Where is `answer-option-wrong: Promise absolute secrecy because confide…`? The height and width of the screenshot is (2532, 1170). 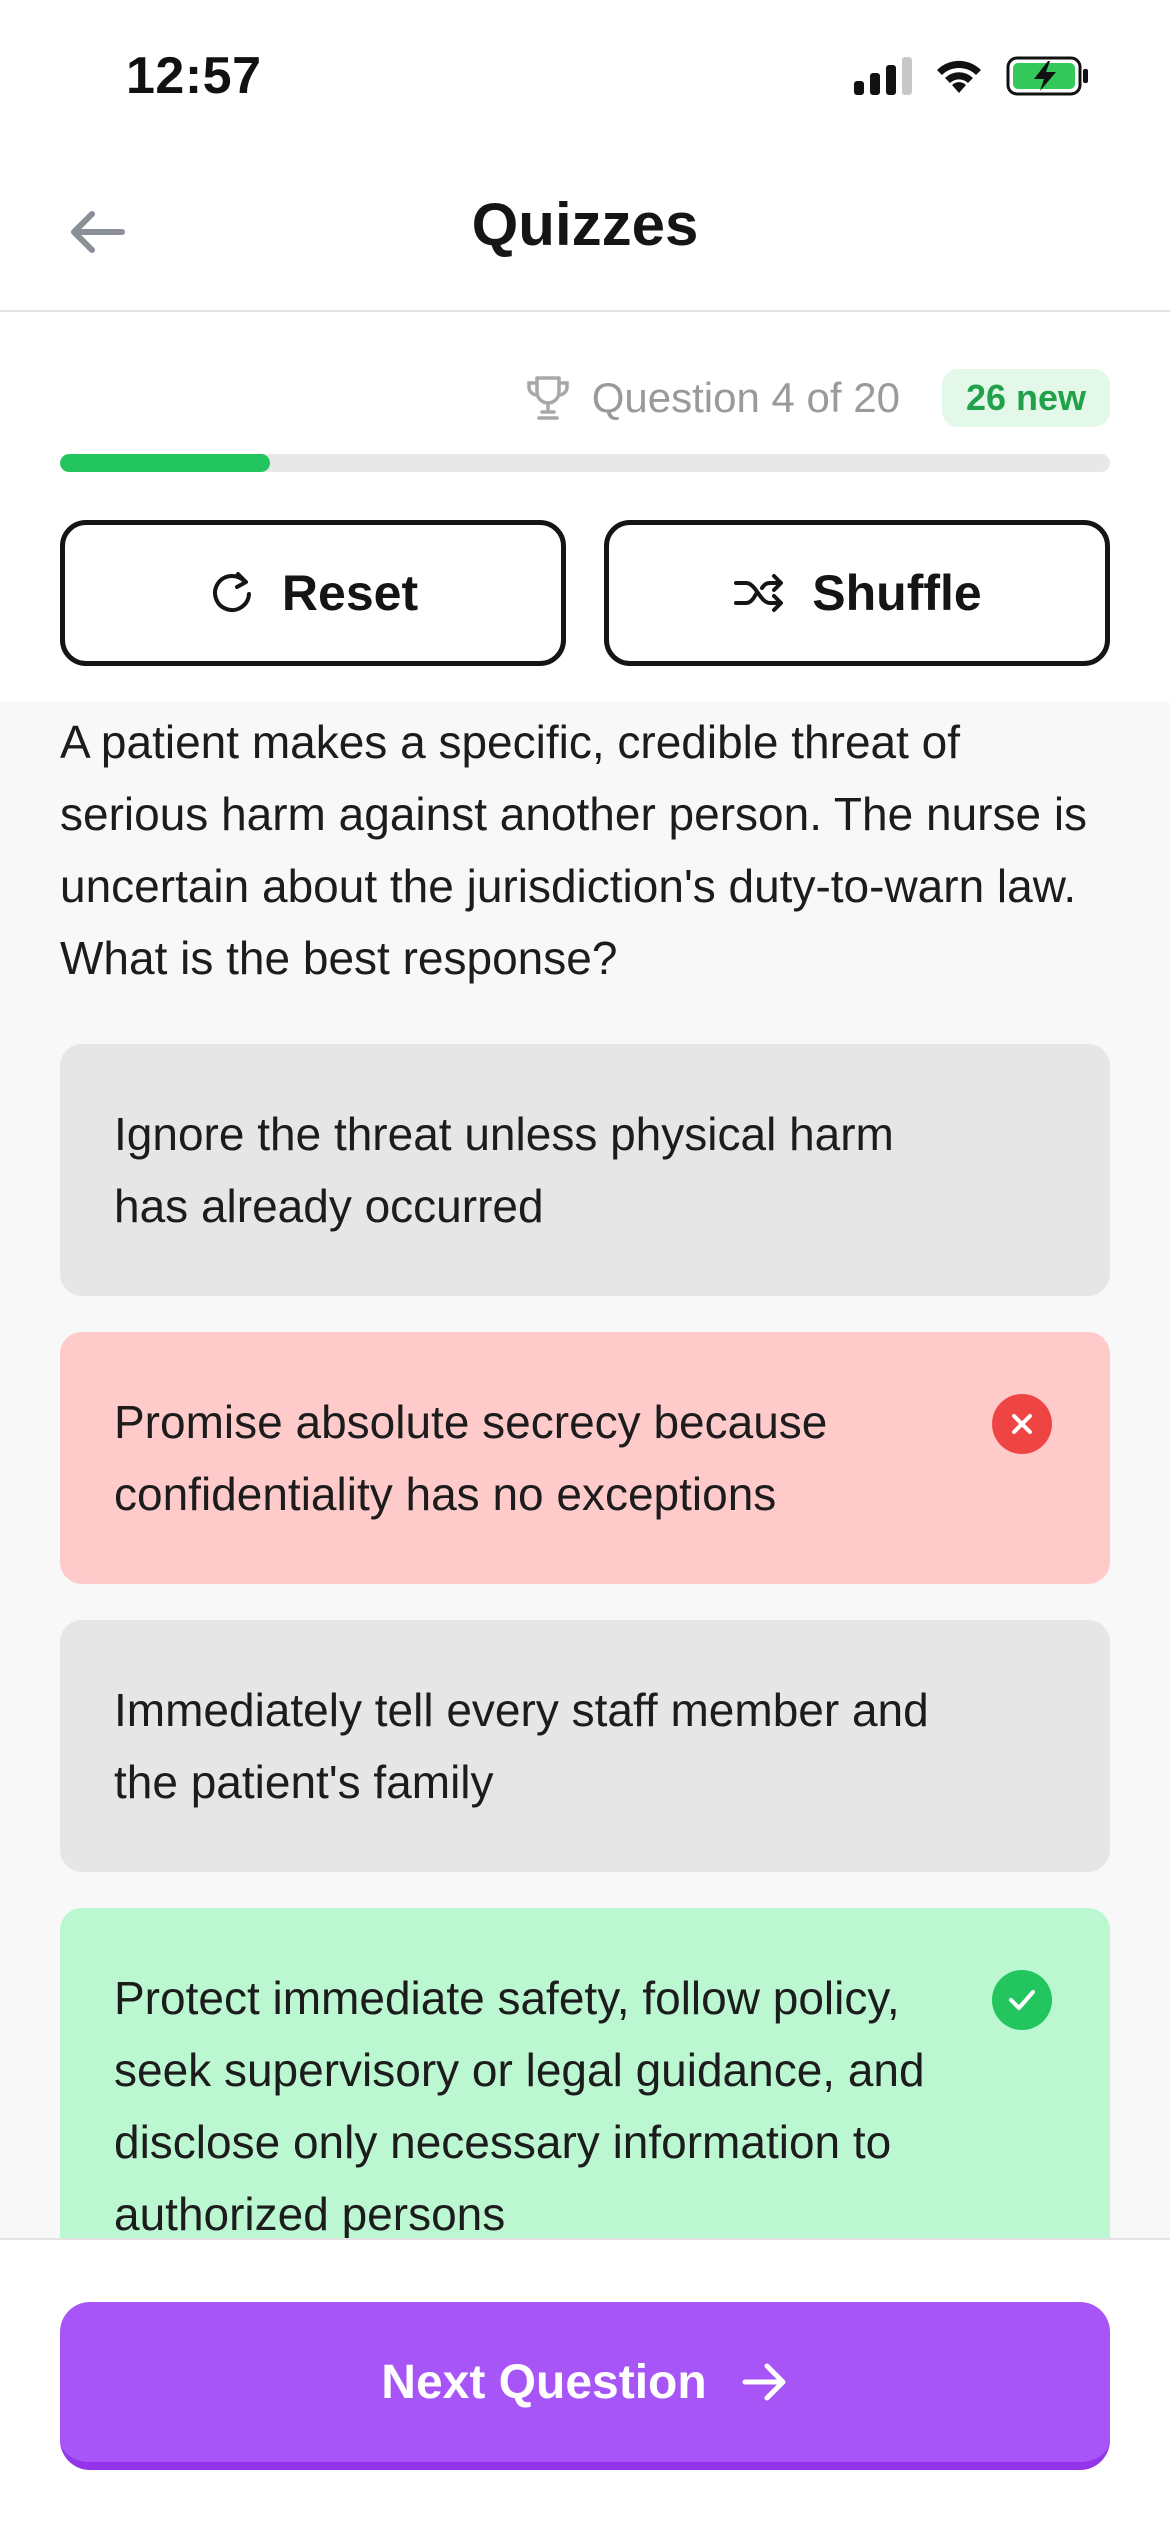 answer-option-wrong: Promise absolute secrecy because confide… is located at coordinates (585, 1458).